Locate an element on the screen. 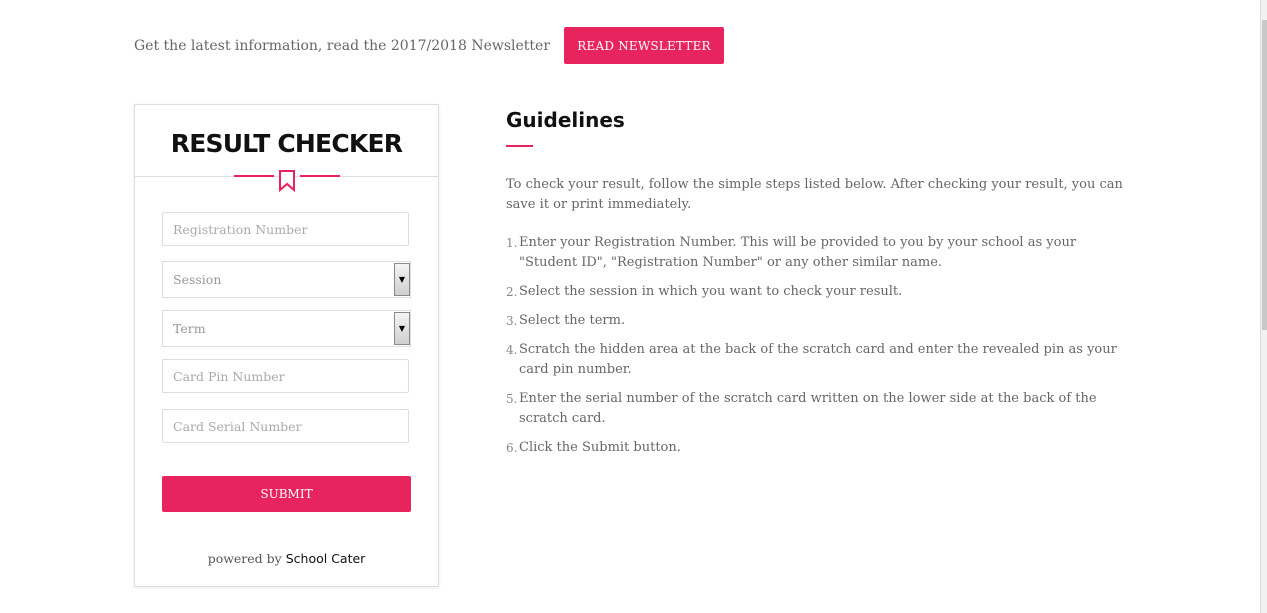  divider-accent-right is located at coordinates (320, 176).